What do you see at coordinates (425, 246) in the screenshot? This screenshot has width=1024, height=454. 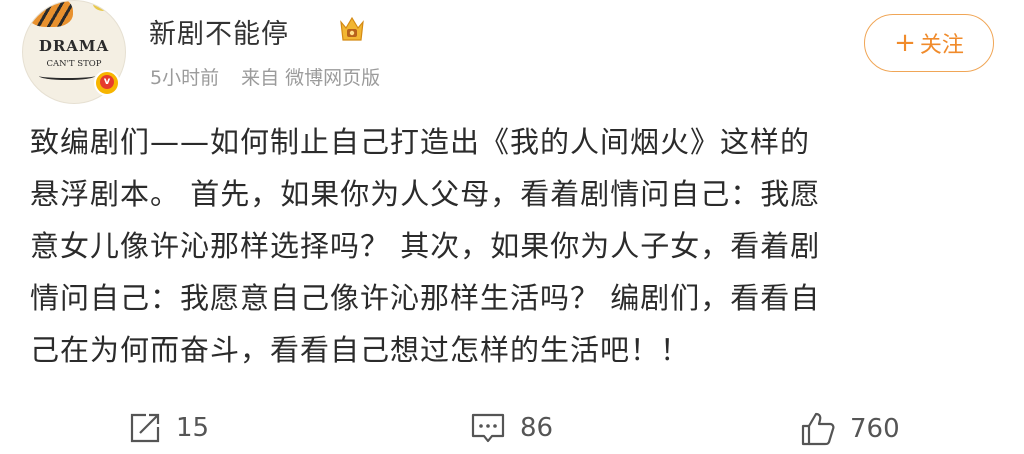 I see `post-line: 意女儿像许沁那样选择吗？ 其次，如果你为人子女，看着剧` at bounding box center [425, 246].